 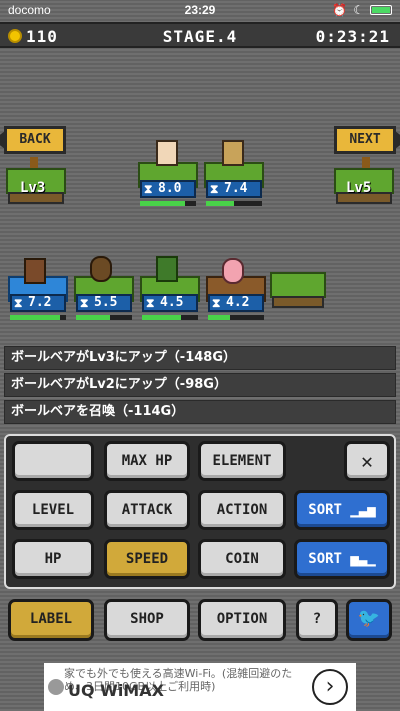 What do you see at coordinates (242, 510) in the screenshot?
I see `action-button: ACTION` at bounding box center [242, 510].